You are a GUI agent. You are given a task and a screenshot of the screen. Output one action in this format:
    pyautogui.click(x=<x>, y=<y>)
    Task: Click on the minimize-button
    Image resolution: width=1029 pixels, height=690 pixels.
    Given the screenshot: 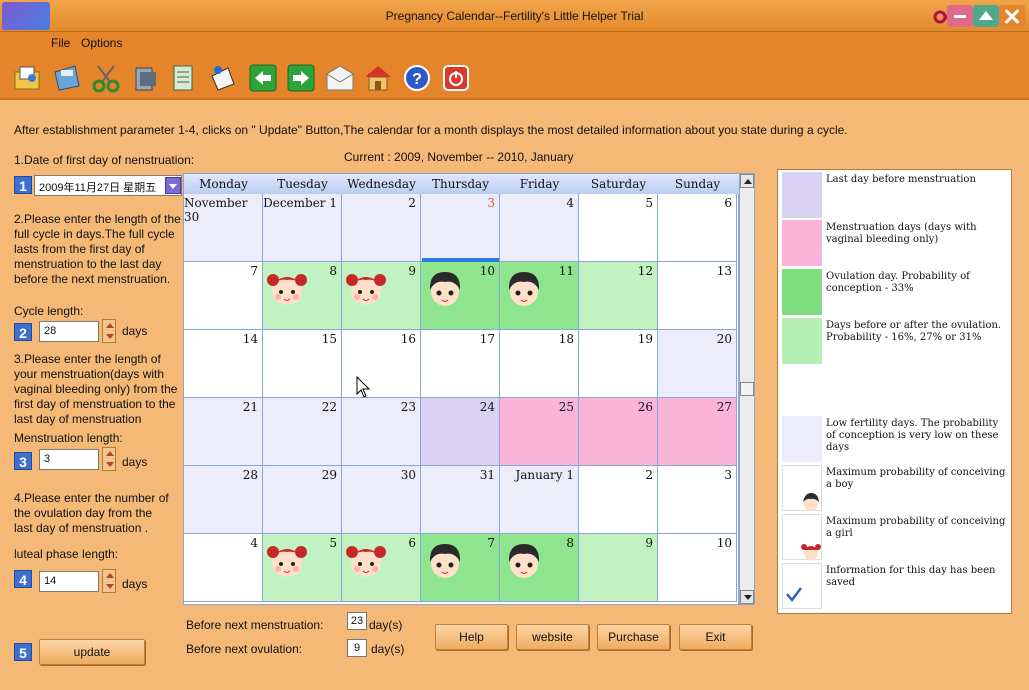 What is the action you would take?
    pyautogui.click(x=960, y=16)
    